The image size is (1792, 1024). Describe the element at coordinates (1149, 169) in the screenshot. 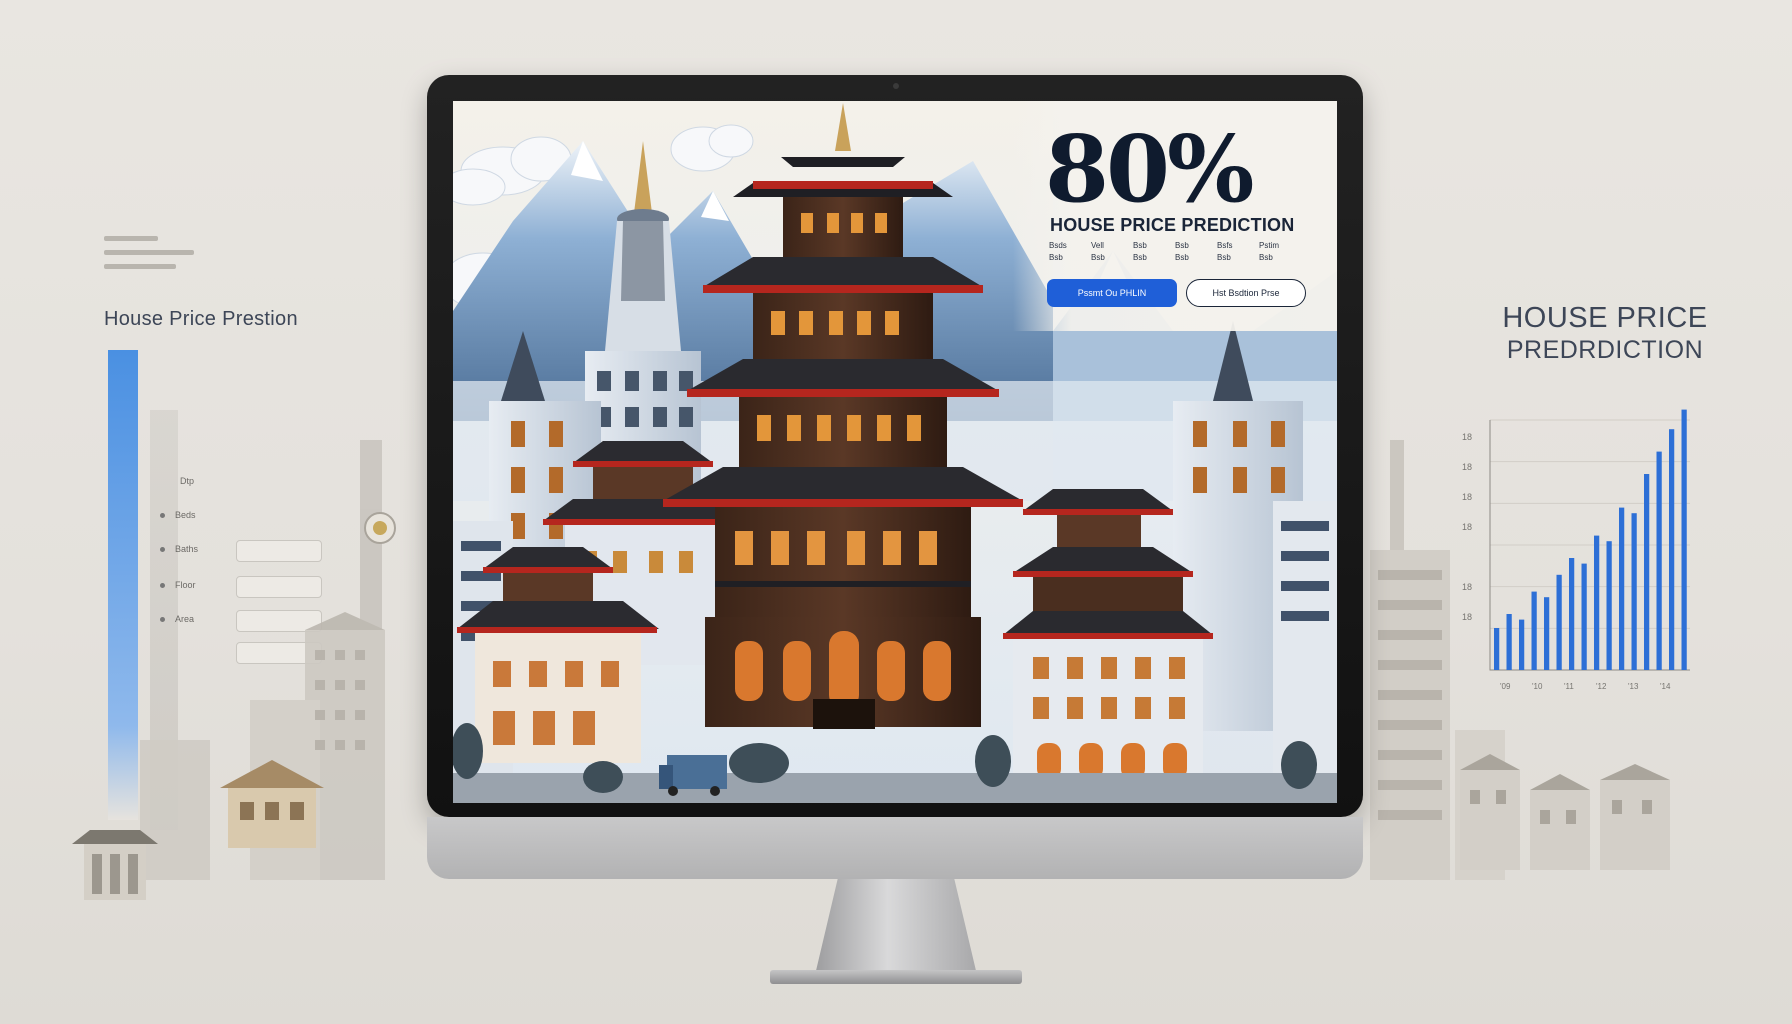

I see `prediction-accuracy-percent: 80%` at that location.